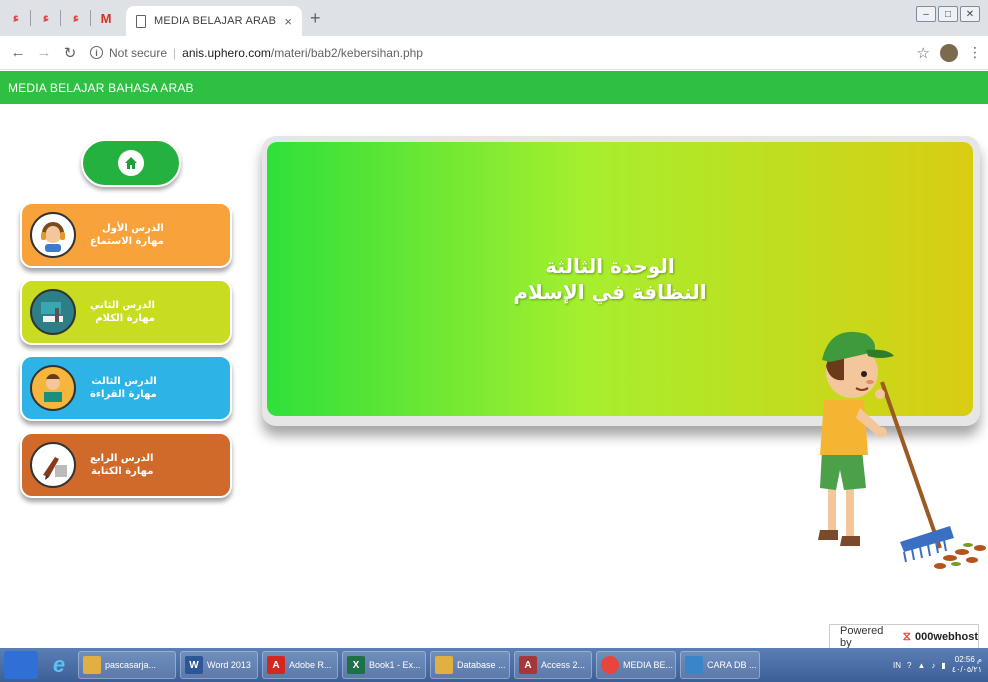 This screenshot has height=682, width=988. Describe the element at coordinates (44, 53) in the screenshot. I see `forward-arrow-icon: →` at that location.